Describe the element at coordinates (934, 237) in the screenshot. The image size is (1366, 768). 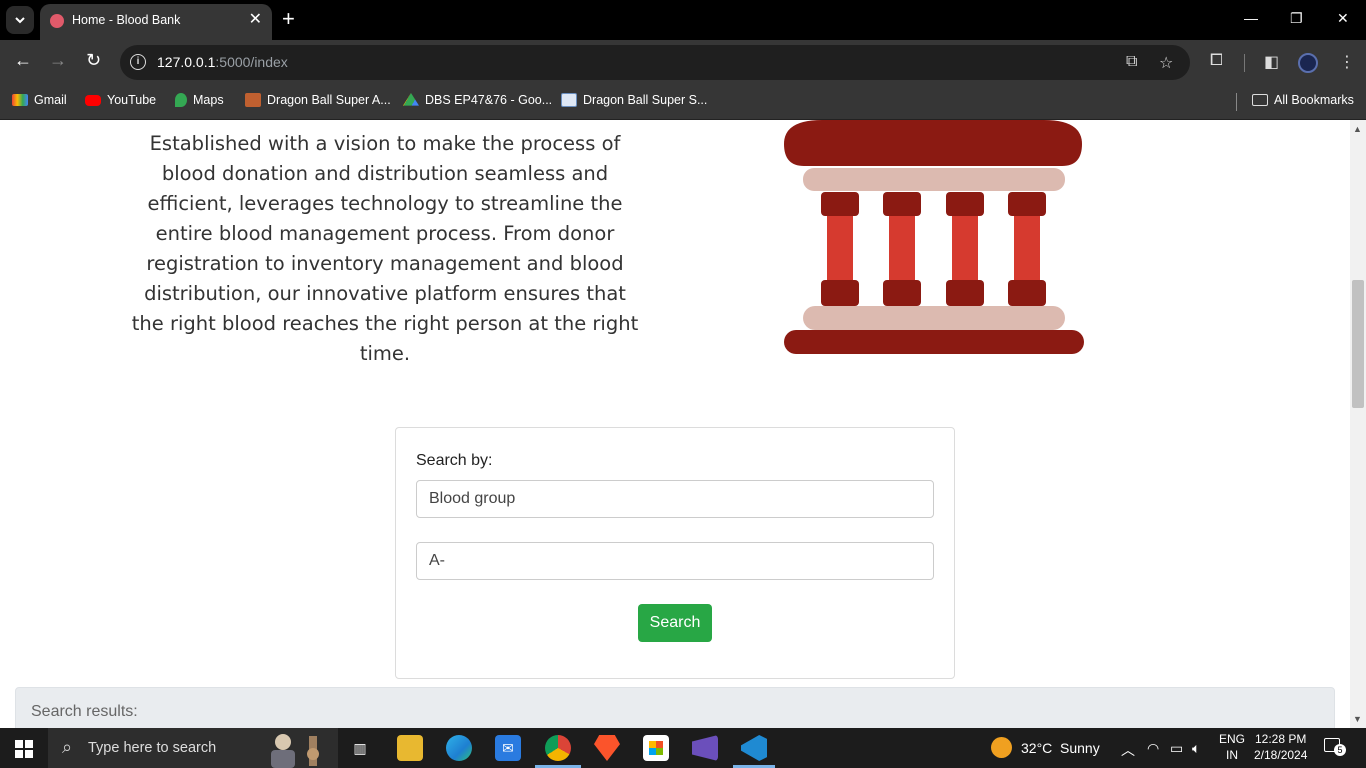
I see `blood-bank-building-icon` at that location.